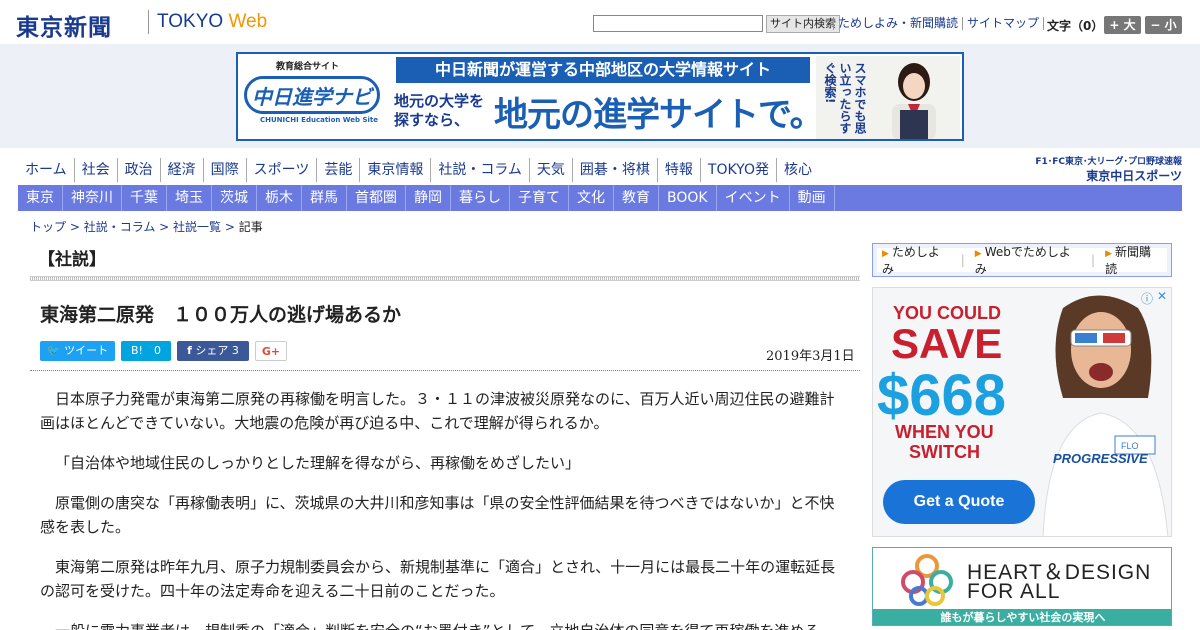  What do you see at coordinates (77, 351) in the screenshot?
I see `tweet-button: 🐦 ツイート` at bounding box center [77, 351].